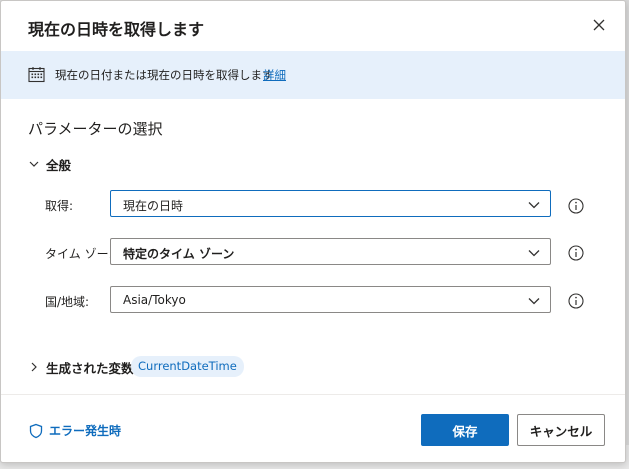 The image size is (629, 469). I want to click on dialog-header: 現在の日時を取得します, so click(313, 26).